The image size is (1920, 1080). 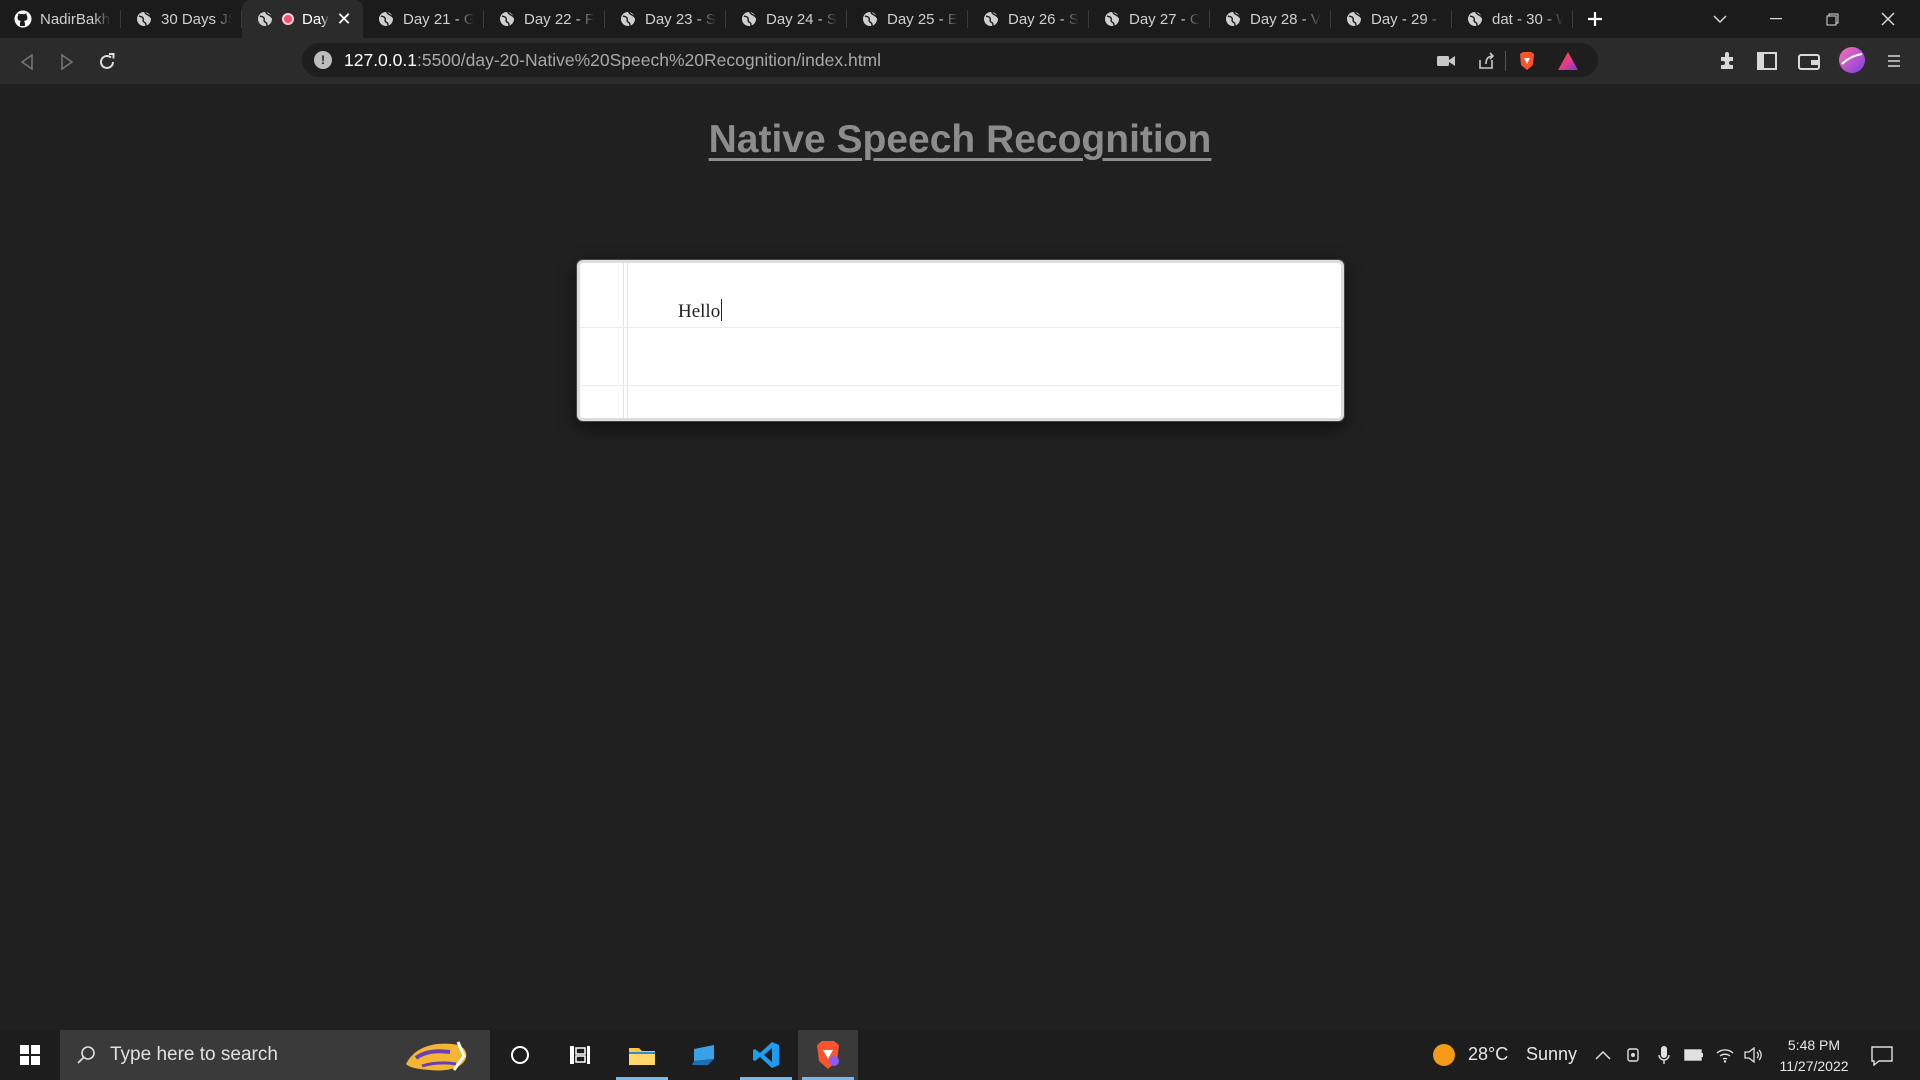 What do you see at coordinates (1725, 1055) in the screenshot?
I see `wifi-icon` at bounding box center [1725, 1055].